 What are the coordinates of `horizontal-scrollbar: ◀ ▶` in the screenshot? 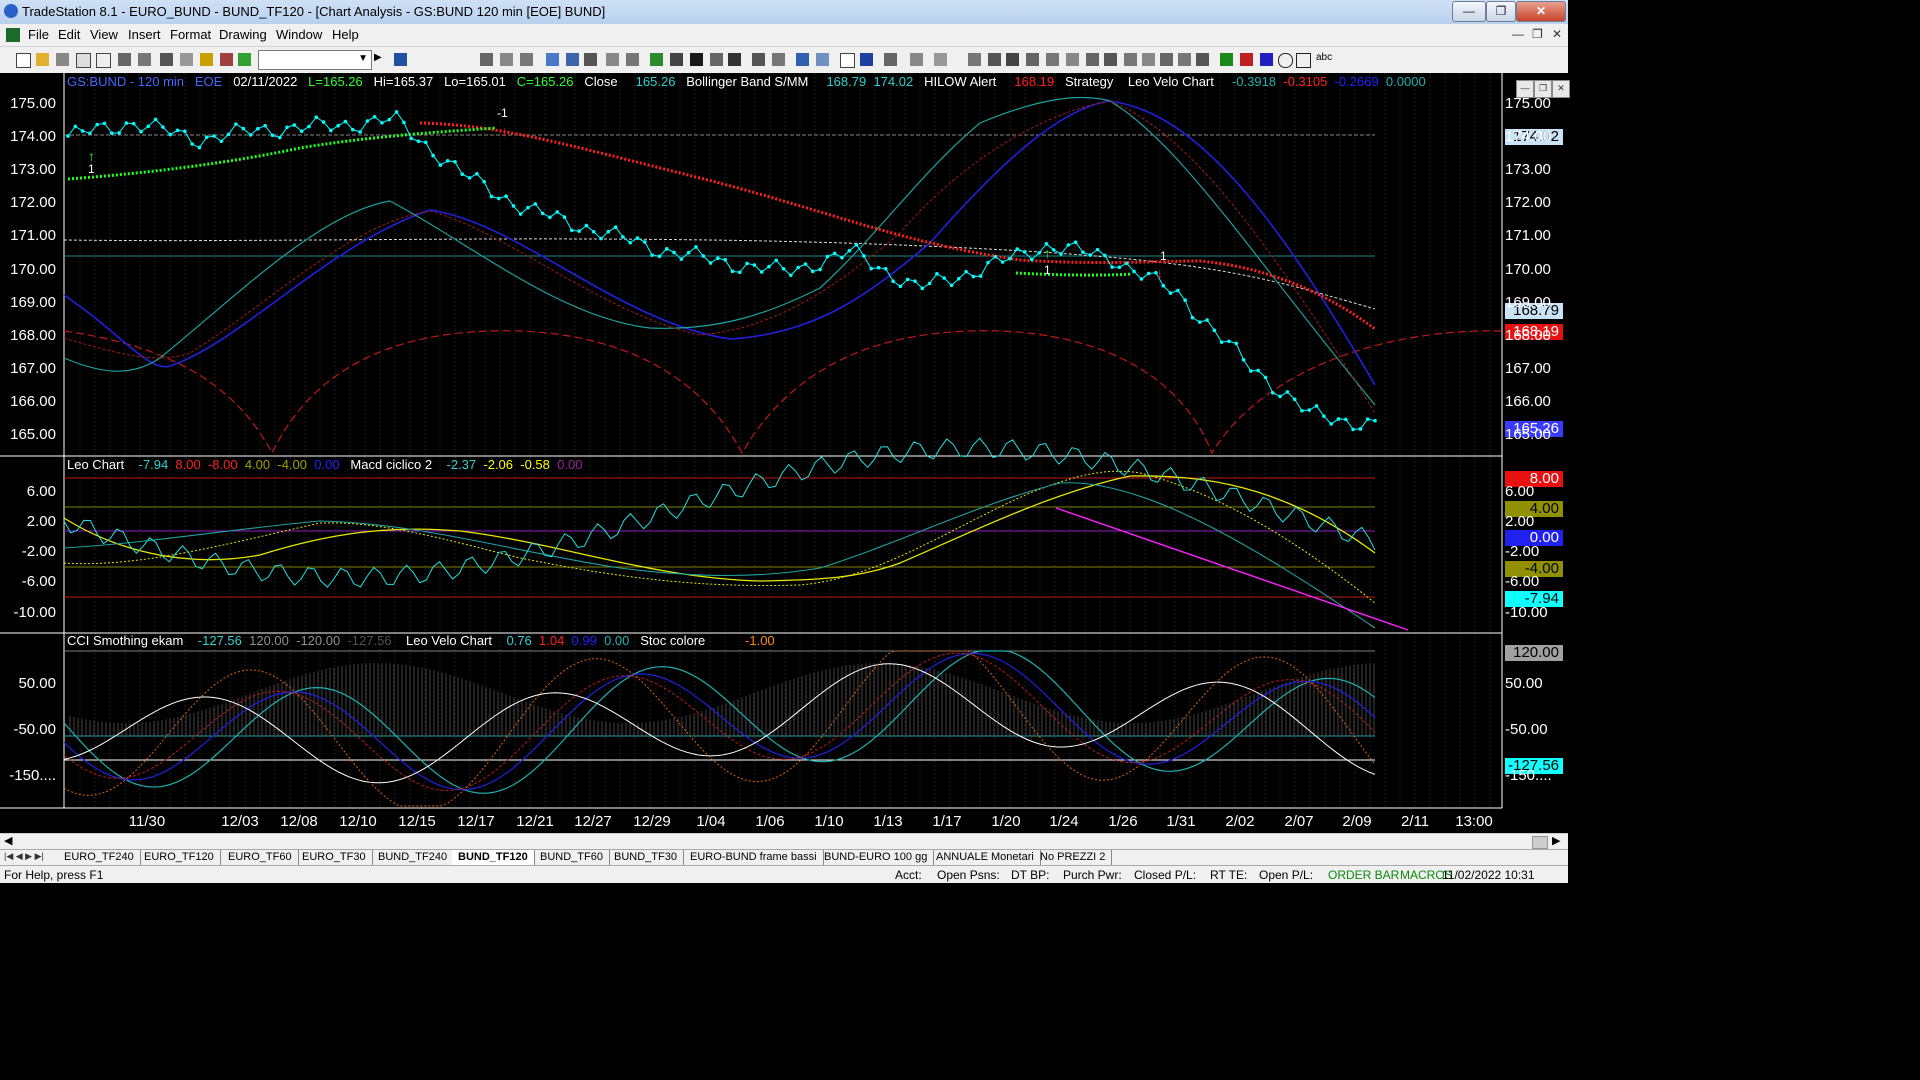 It's located at (784, 841).